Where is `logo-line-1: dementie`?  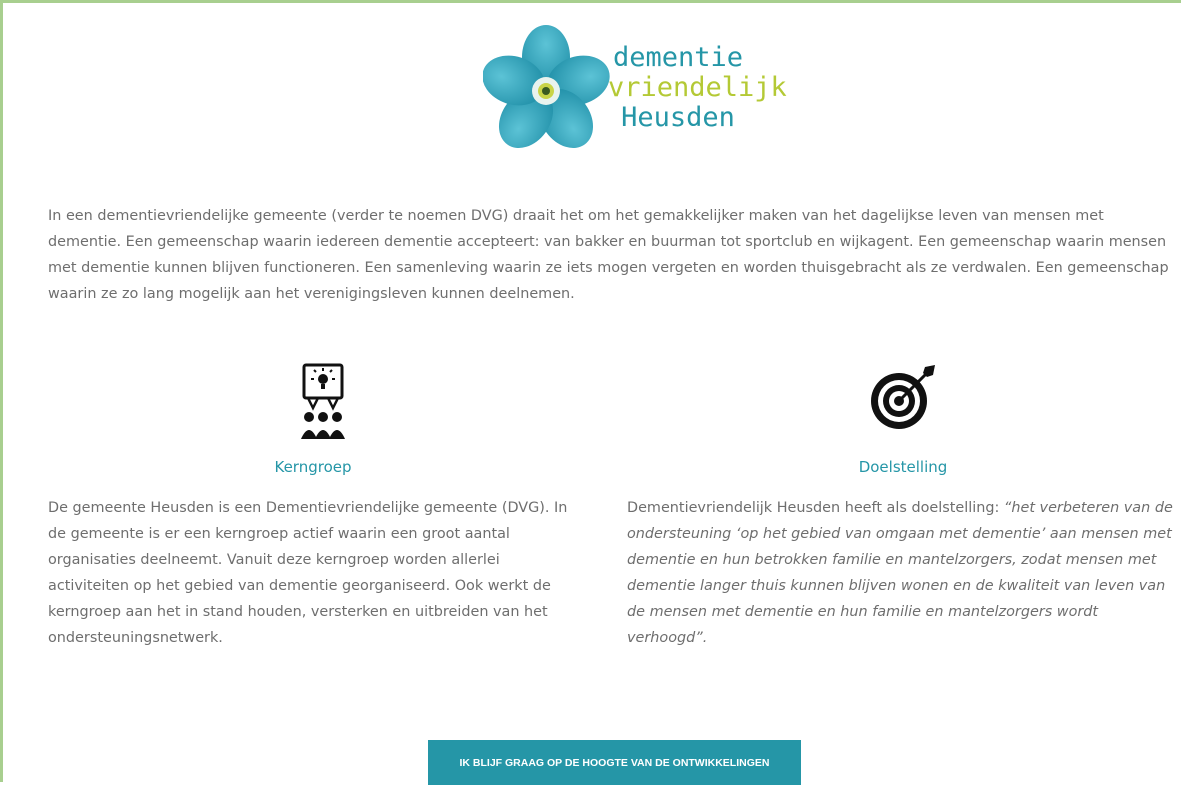 logo-line-1: dementie is located at coordinates (678, 57).